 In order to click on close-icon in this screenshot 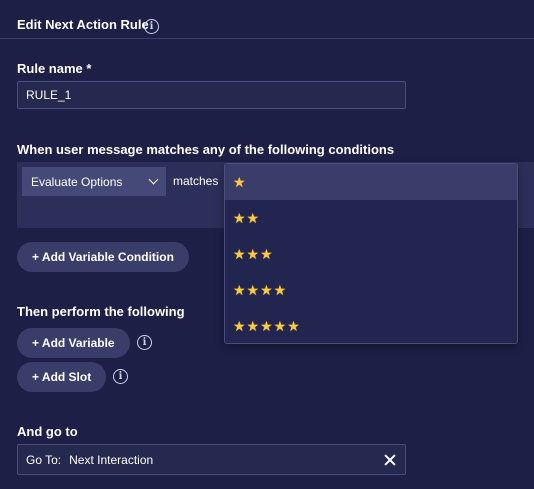, I will do `click(390, 460)`.